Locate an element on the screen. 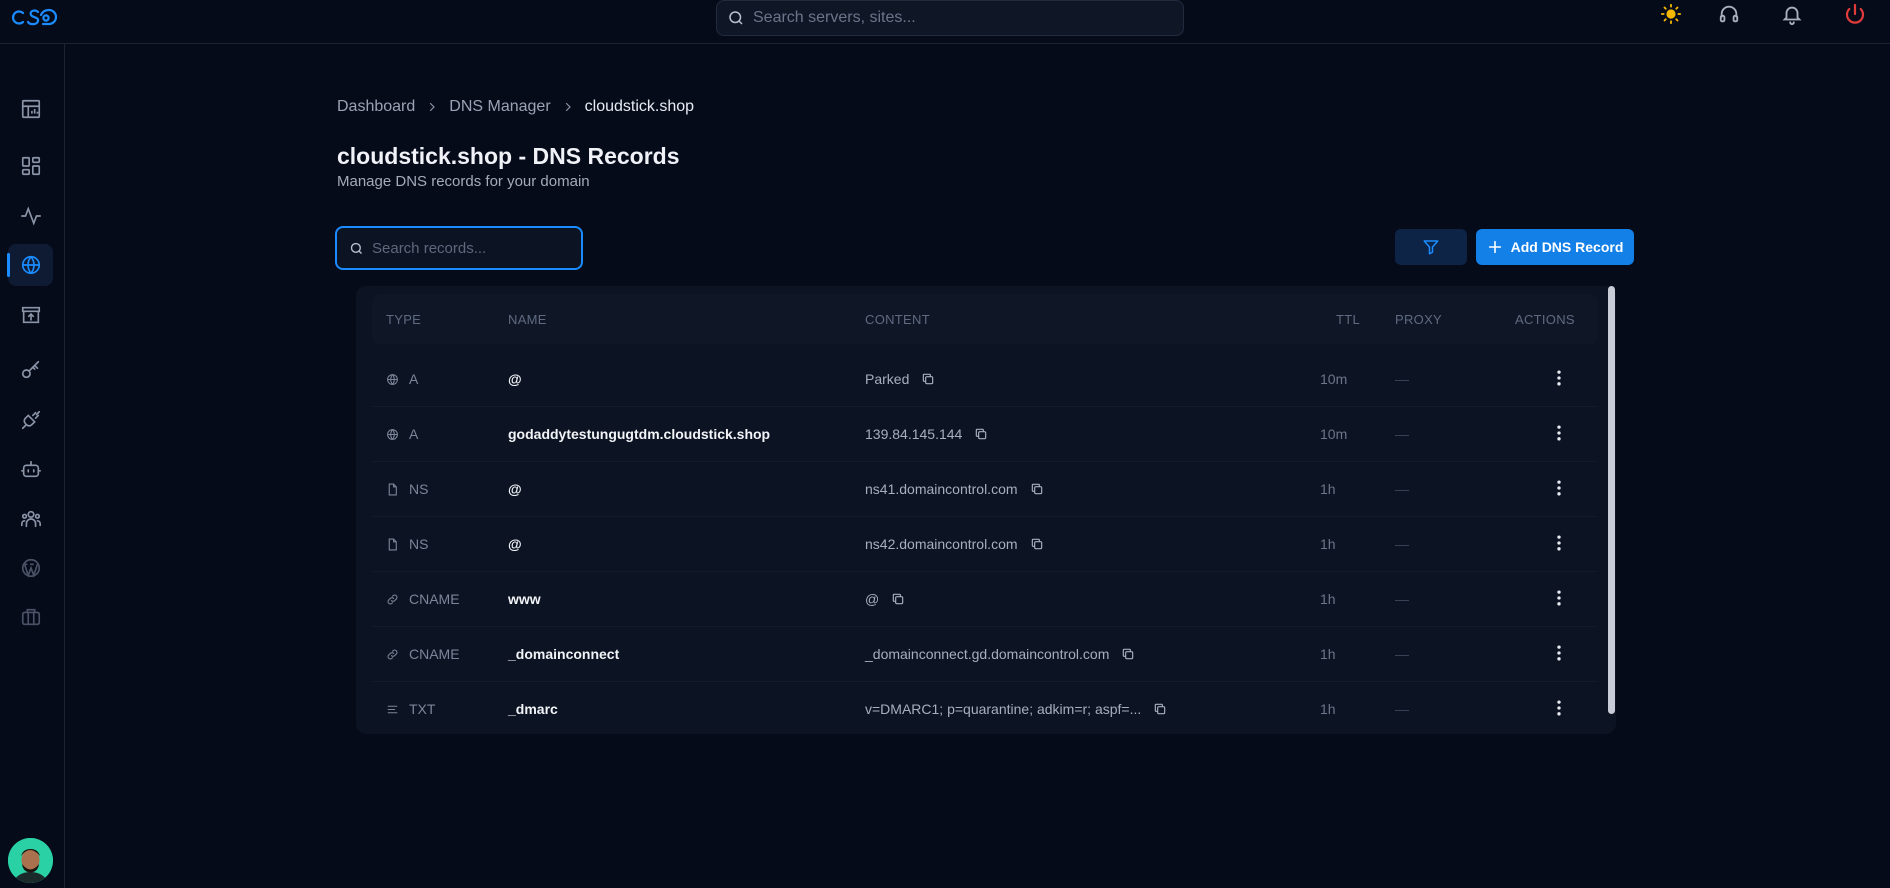  sidebar-item-dns is located at coordinates (30, 265).